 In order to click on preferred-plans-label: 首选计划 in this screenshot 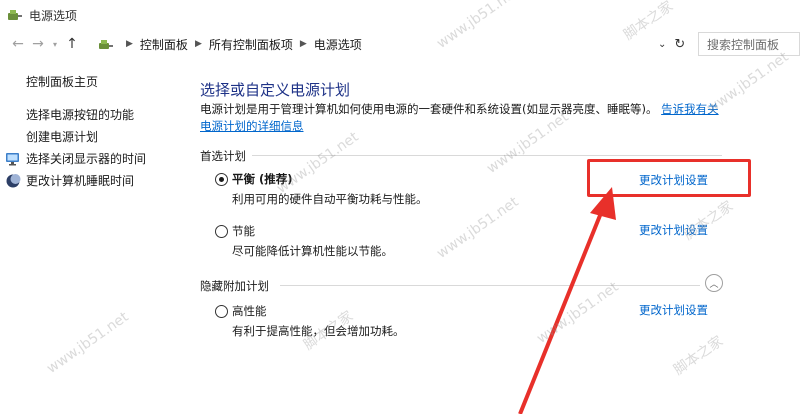, I will do `click(223, 156)`.